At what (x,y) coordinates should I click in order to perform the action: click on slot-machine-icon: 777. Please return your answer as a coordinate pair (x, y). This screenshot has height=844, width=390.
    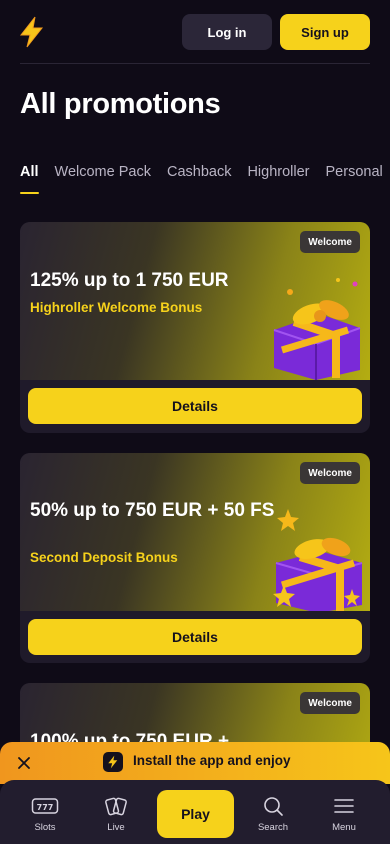
    Looking at the image, I should click on (45, 806).